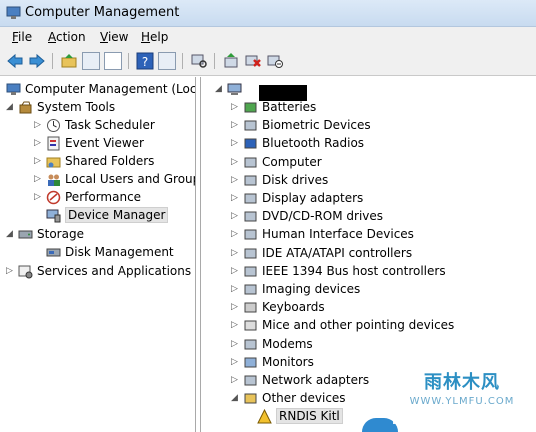 Image resolution: width=536 pixels, height=432 pixels. Describe the element at coordinates (25, 107) in the screenshot. I see `system-tools-icon` at that location.